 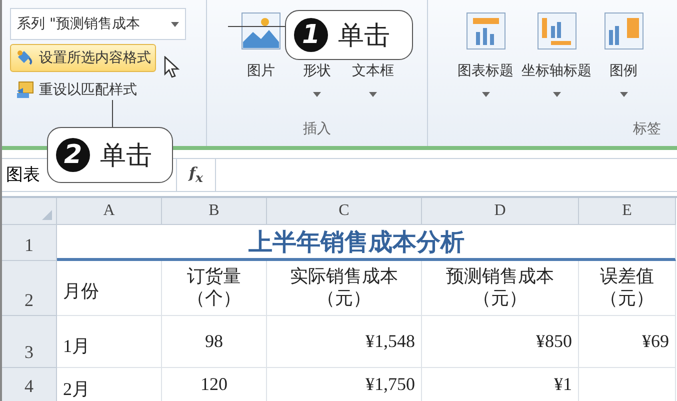 I want to click on textbox-button: 文本框, so click(x=373, y=71).